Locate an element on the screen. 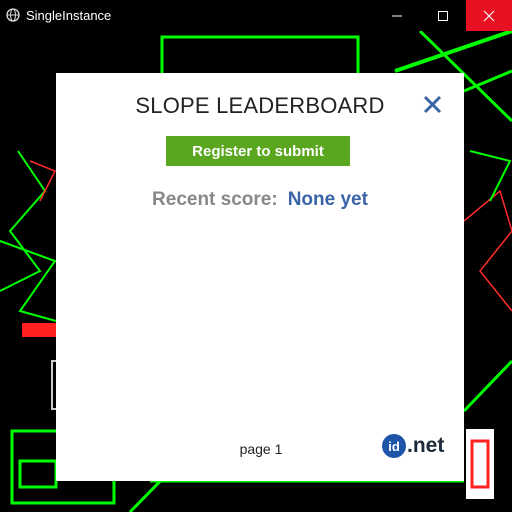  window-title: SingleInstance is located at coordinates (69, 15).